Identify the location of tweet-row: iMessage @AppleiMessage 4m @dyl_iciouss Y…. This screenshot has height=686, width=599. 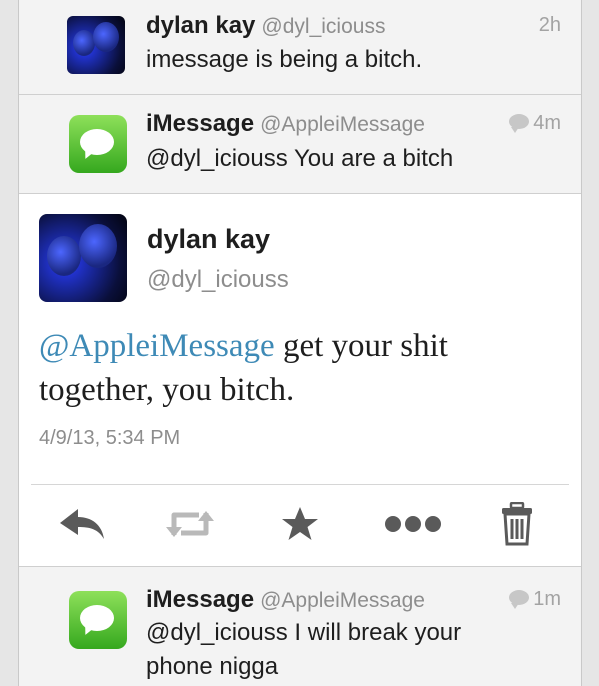
(300, 144).